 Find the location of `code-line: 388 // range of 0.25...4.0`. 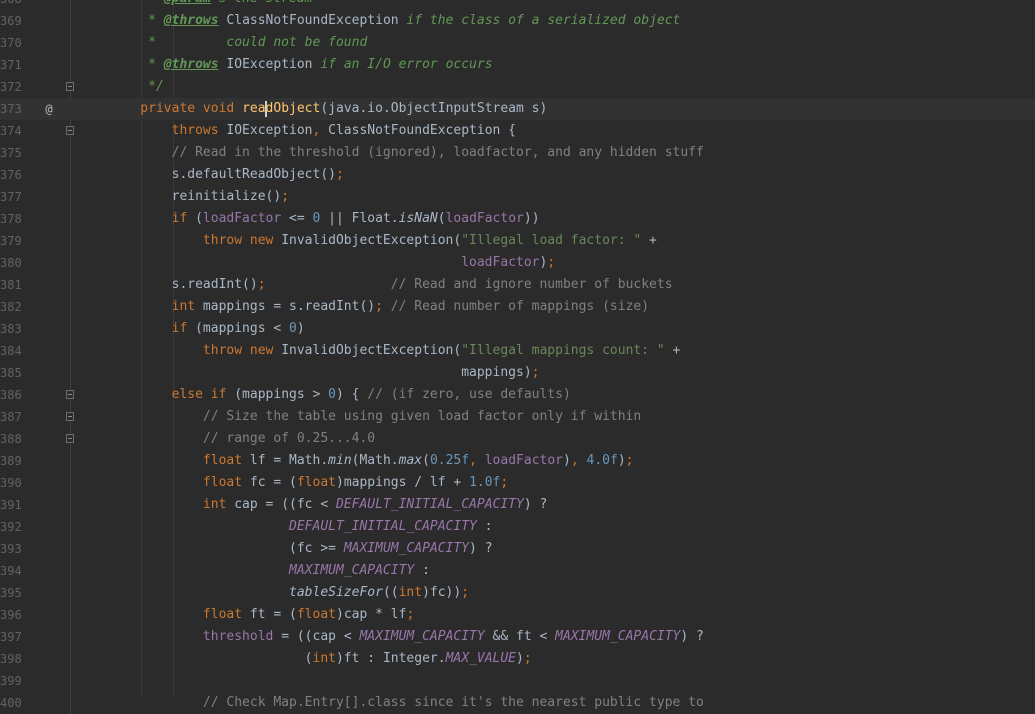

code-line: 388 // range of 0.25...4.0 is located at coordinates (517, 439).